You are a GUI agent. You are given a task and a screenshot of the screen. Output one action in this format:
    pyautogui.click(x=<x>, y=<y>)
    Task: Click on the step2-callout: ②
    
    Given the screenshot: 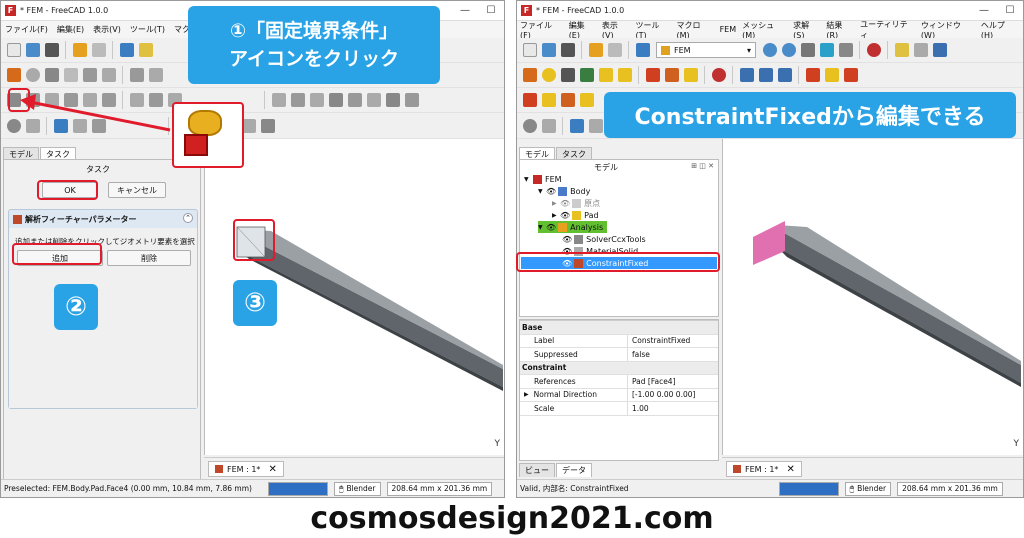 What is the action you would take?
    pyautogui.click(x=76, y=307)
    